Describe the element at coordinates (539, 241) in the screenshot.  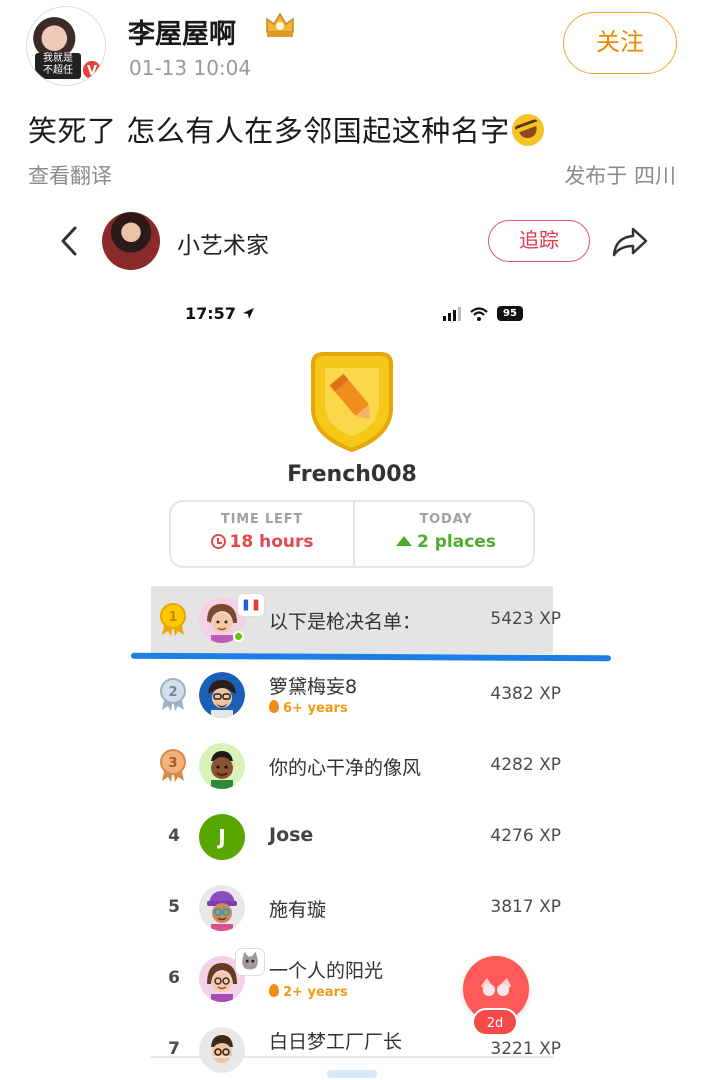
I see `track-button: 追踪` at that location.